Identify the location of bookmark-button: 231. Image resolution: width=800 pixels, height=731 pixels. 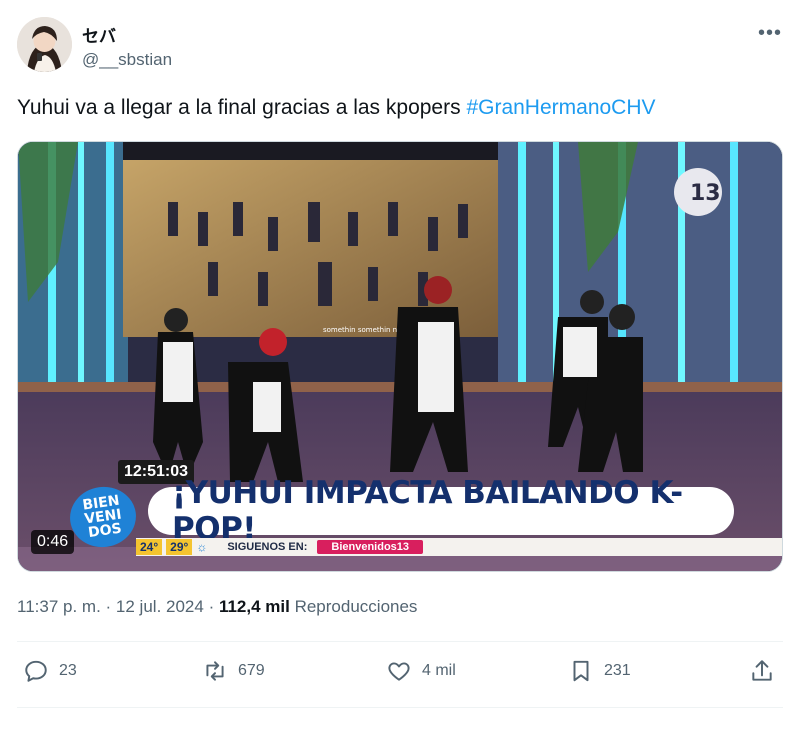
(599, 671).